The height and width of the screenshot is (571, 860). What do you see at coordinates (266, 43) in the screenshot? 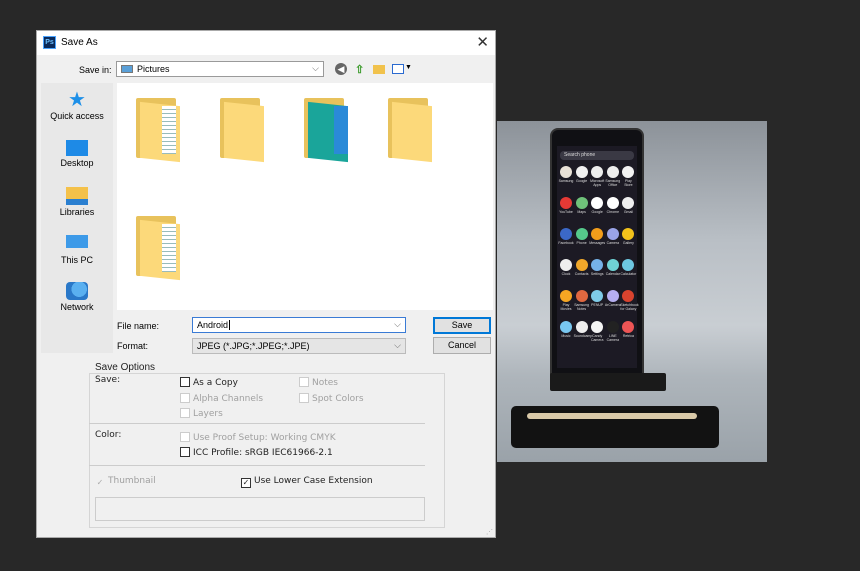
I see `title-bar: Ps Save As ✕` at bounding box center [266, 43].